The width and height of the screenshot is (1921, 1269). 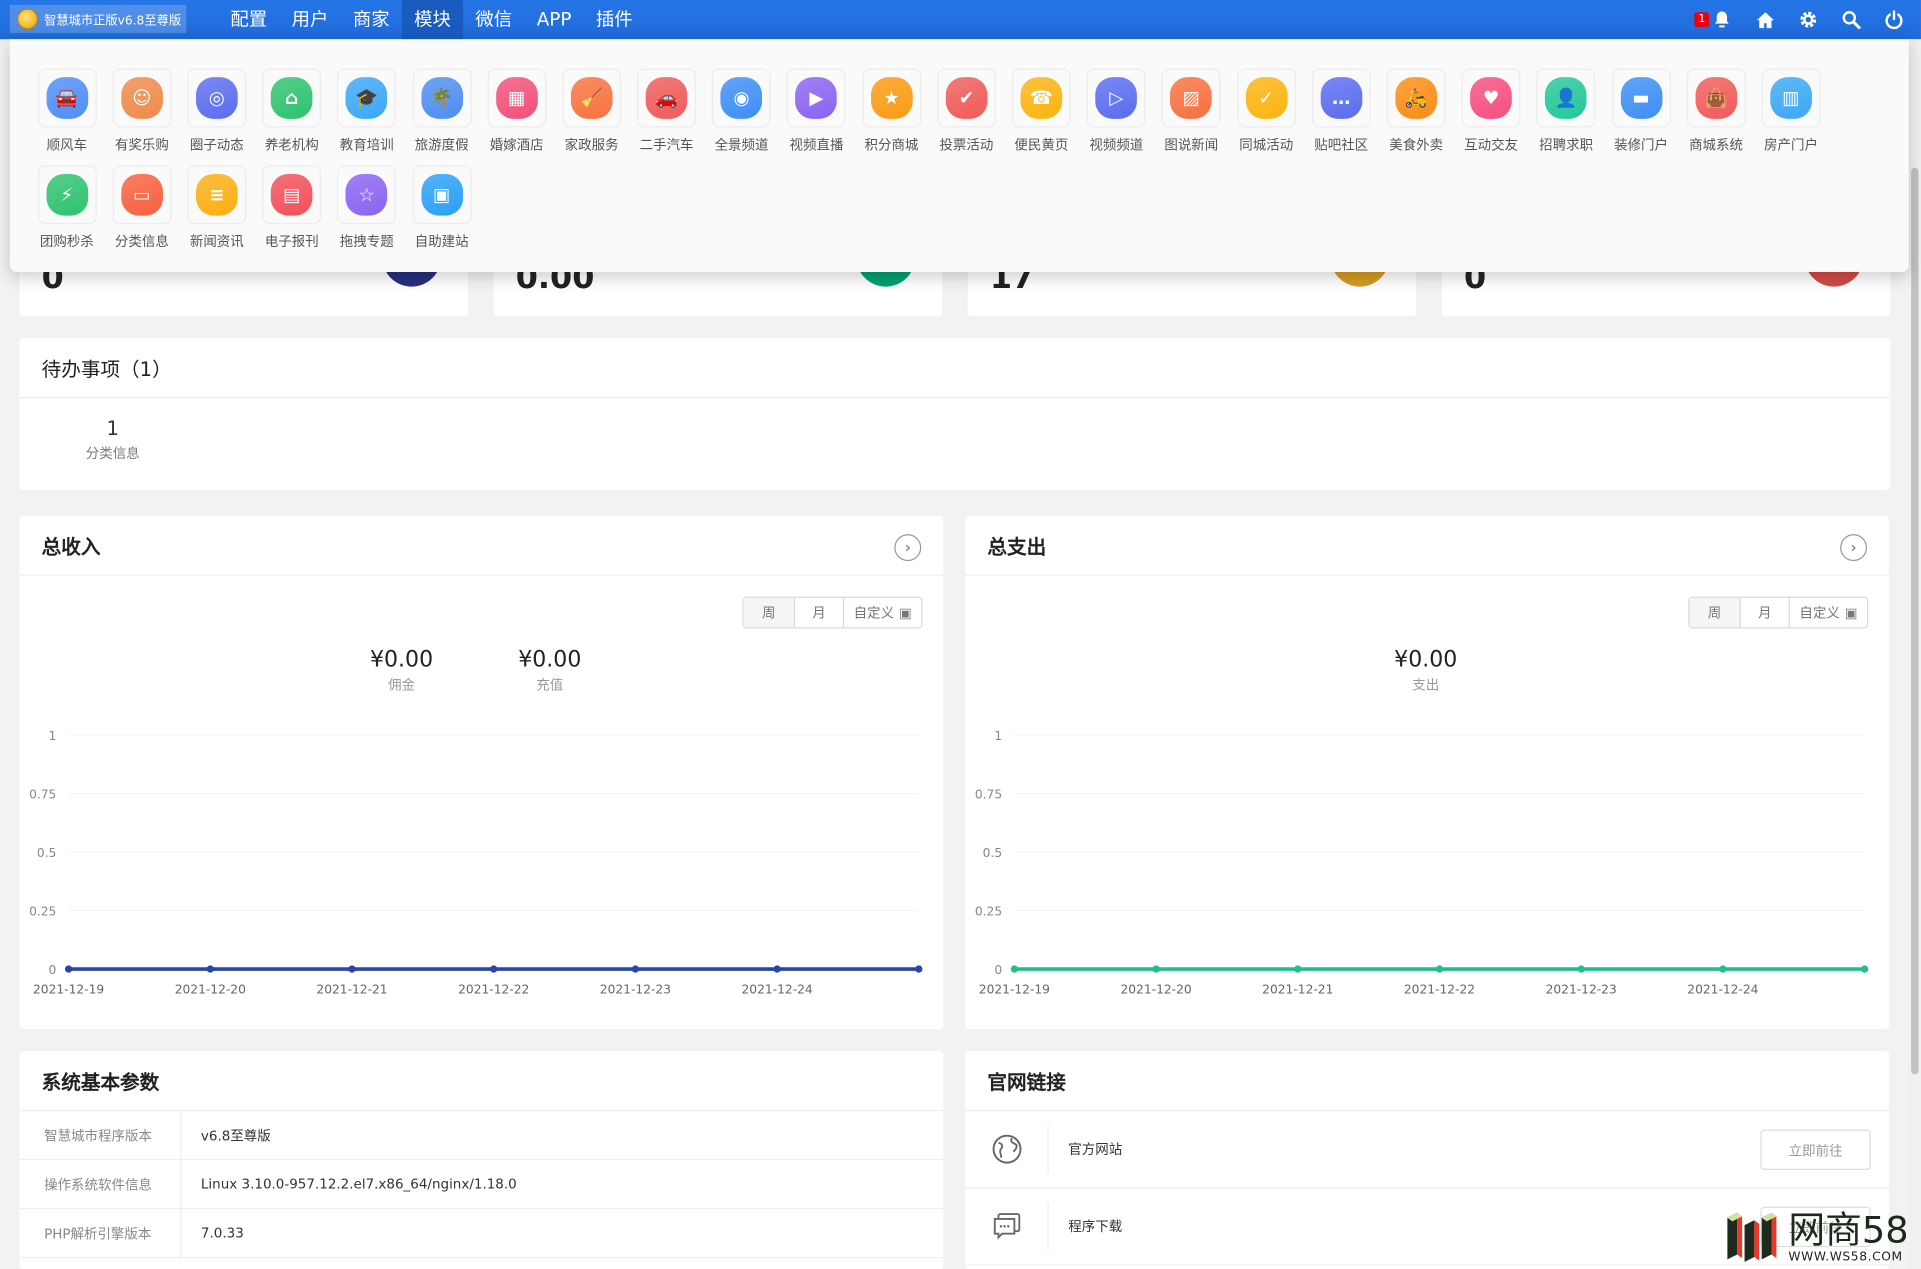 I want to click on ballot-box-icon: ✔, so click(x=966, y=98).